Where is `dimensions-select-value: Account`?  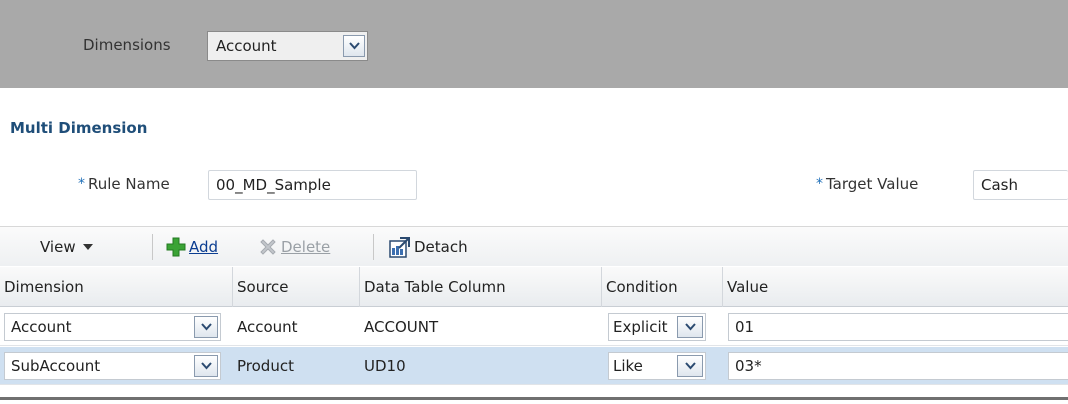
dimensions-select-value: Account is located at coordinates (246, 46).